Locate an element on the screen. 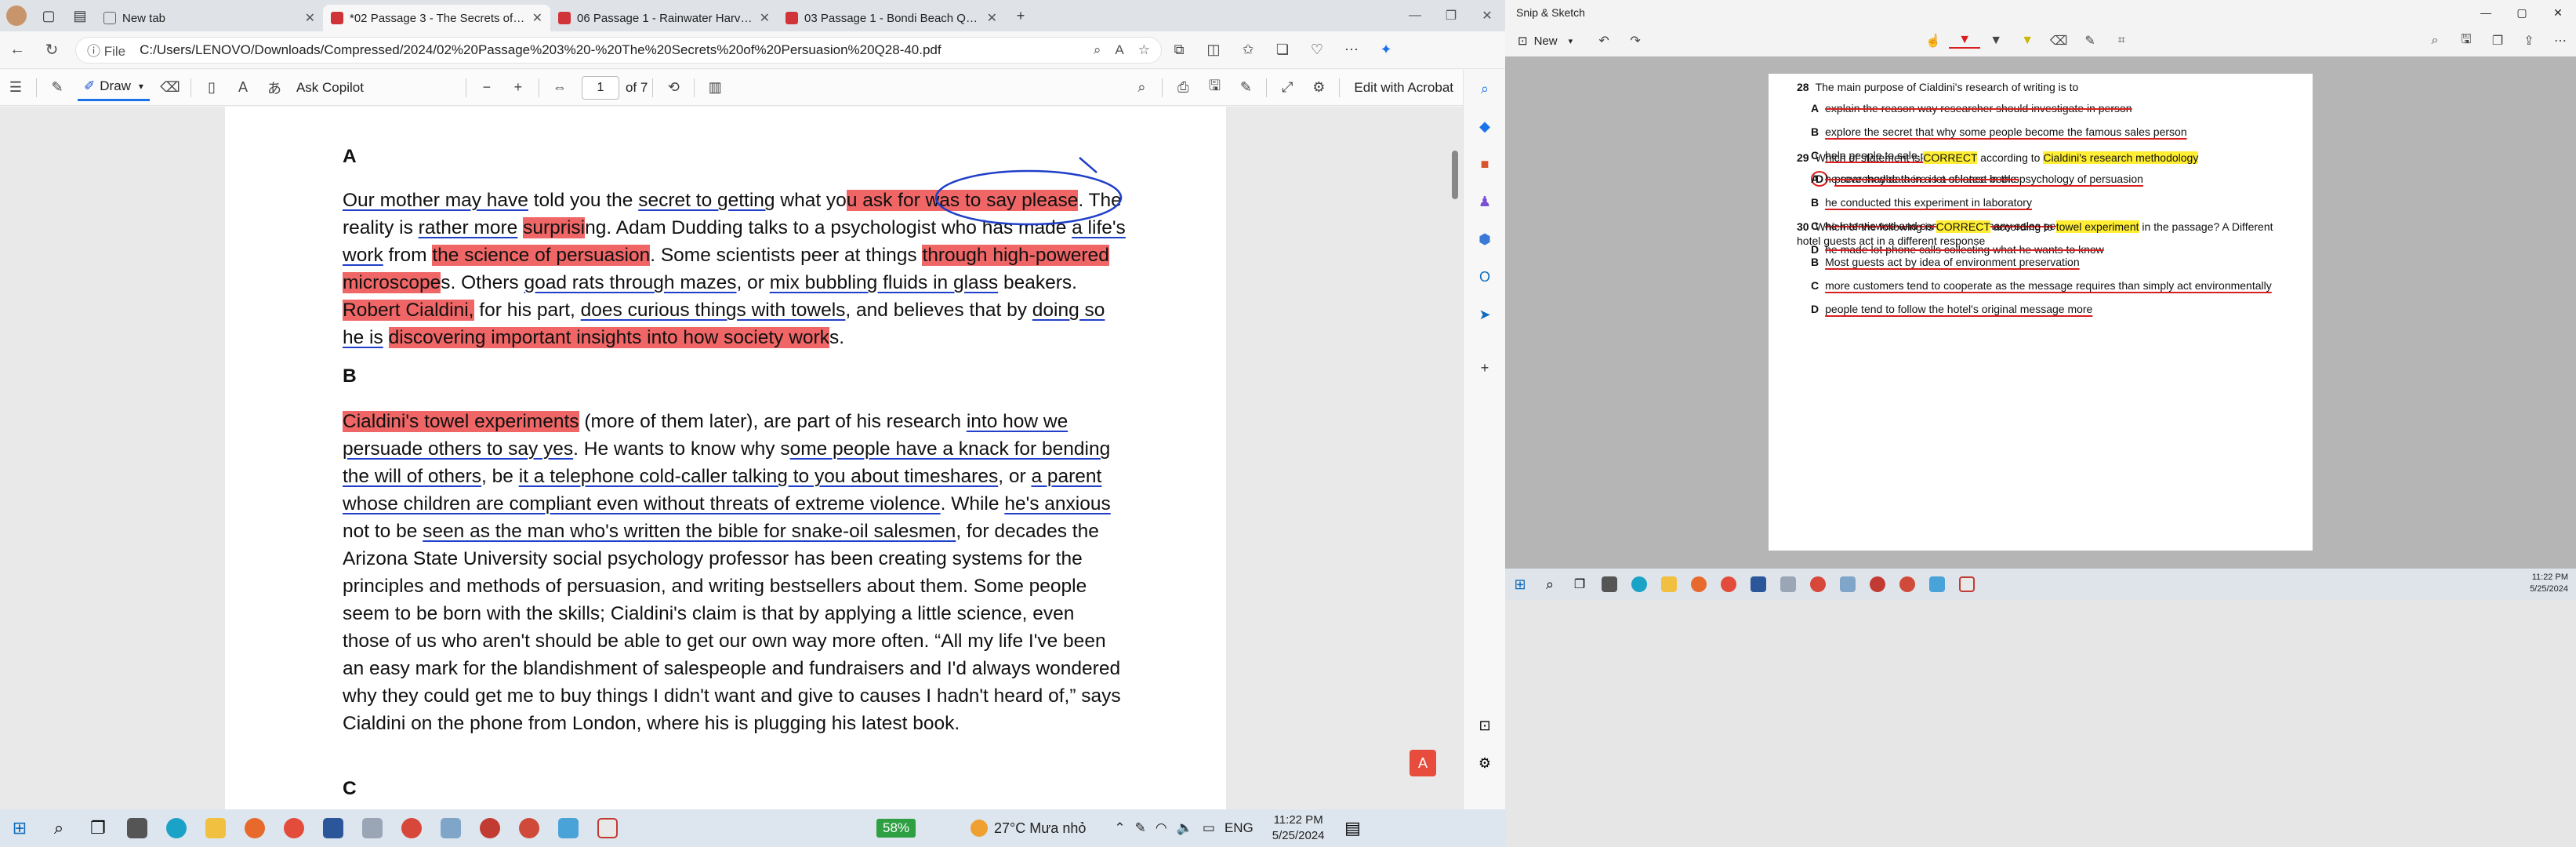 The width and height of the screenshot is (2576, 847). word-icon is located at coordinates (333, 828).